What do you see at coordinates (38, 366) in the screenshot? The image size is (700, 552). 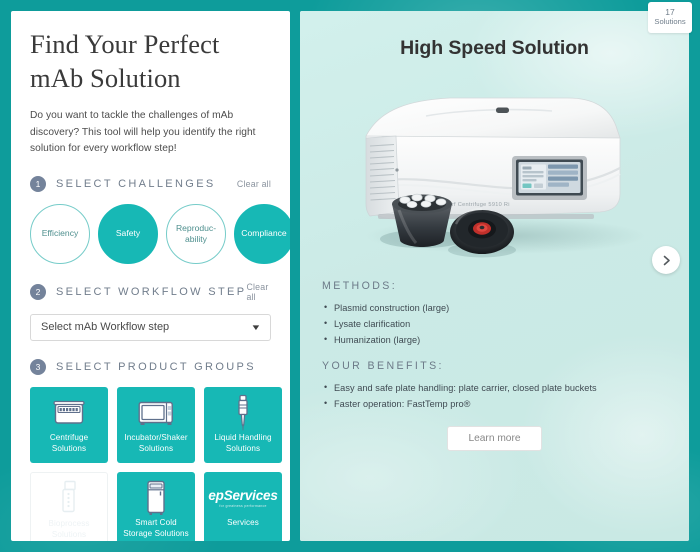 I see `step-number-badge-3: 3` at bounding box center [38, 366].